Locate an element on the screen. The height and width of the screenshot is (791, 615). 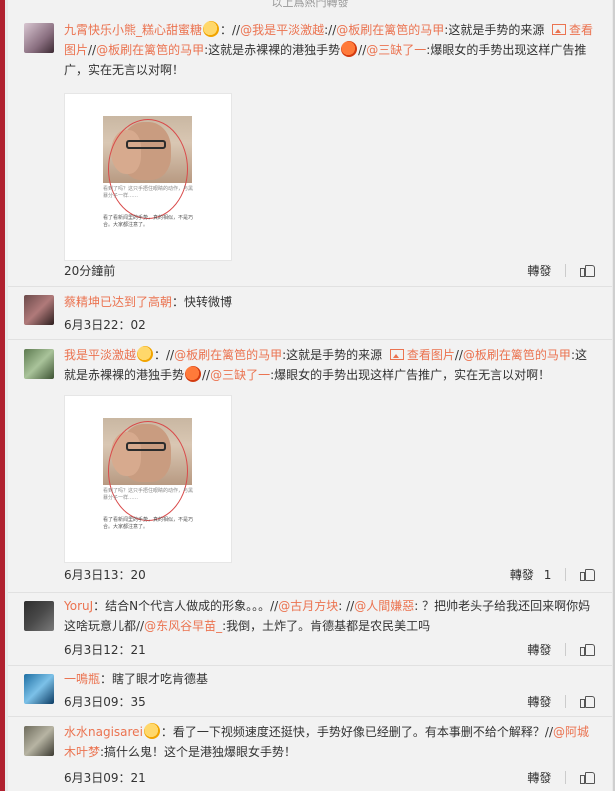
list-item: 一鳴瓶：瞎了眼才吃肯德基 6月3日09：35 轉發 is located at coordinates (310, 691).